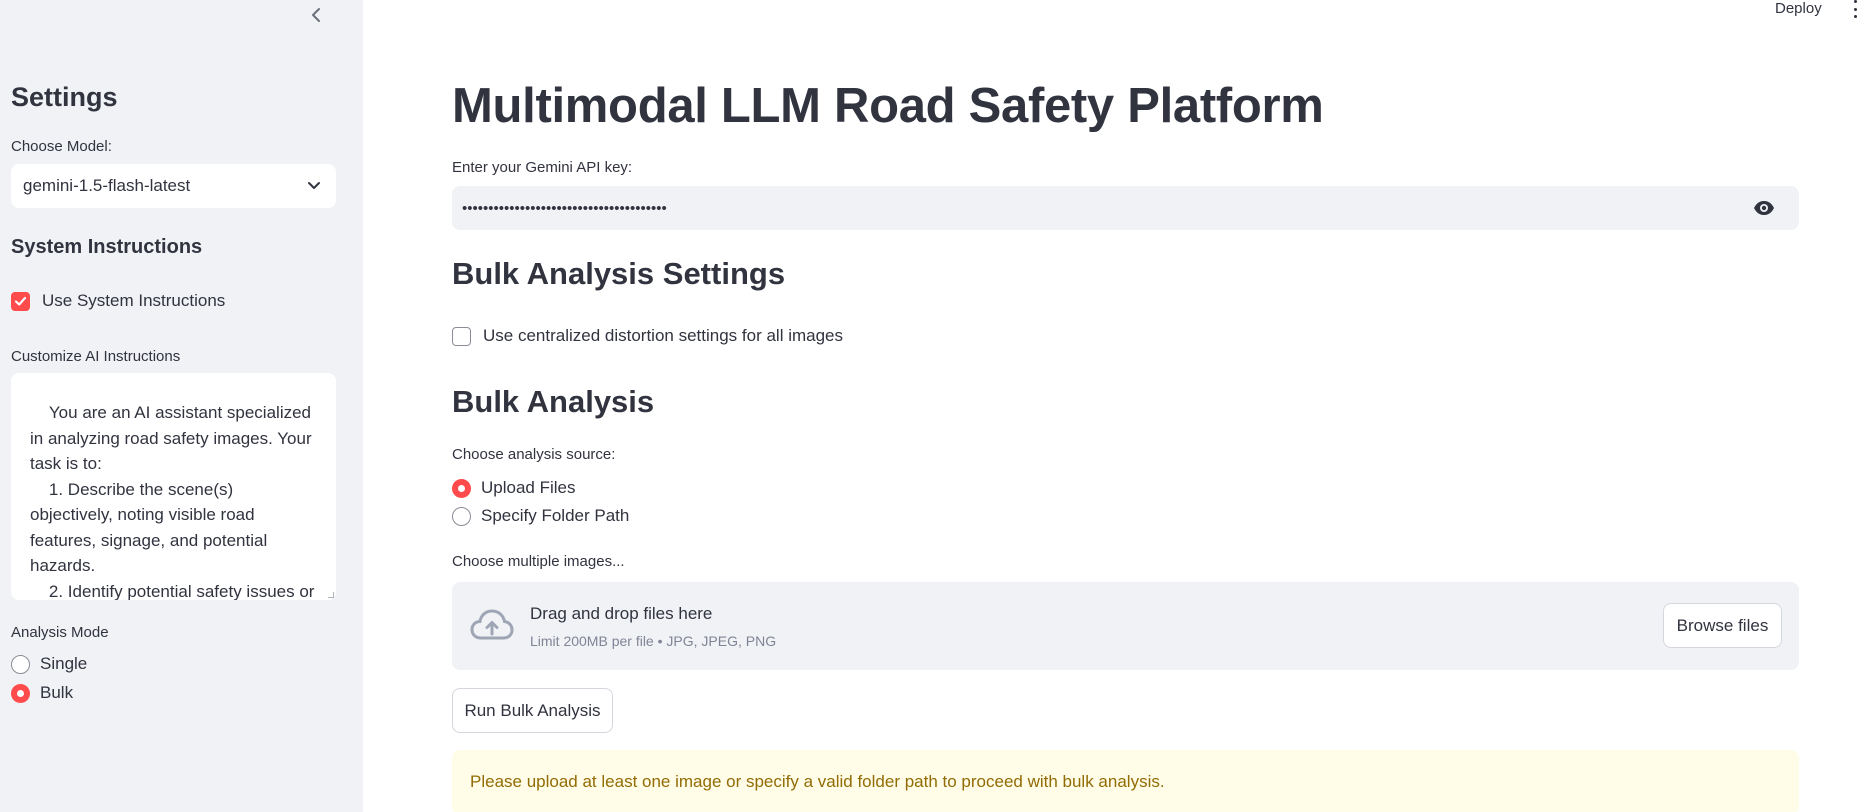  What do you see at coordinates (492, 624) in the screenshot?
I see `cloud-upload-icon` at bounding box center [492, 624].